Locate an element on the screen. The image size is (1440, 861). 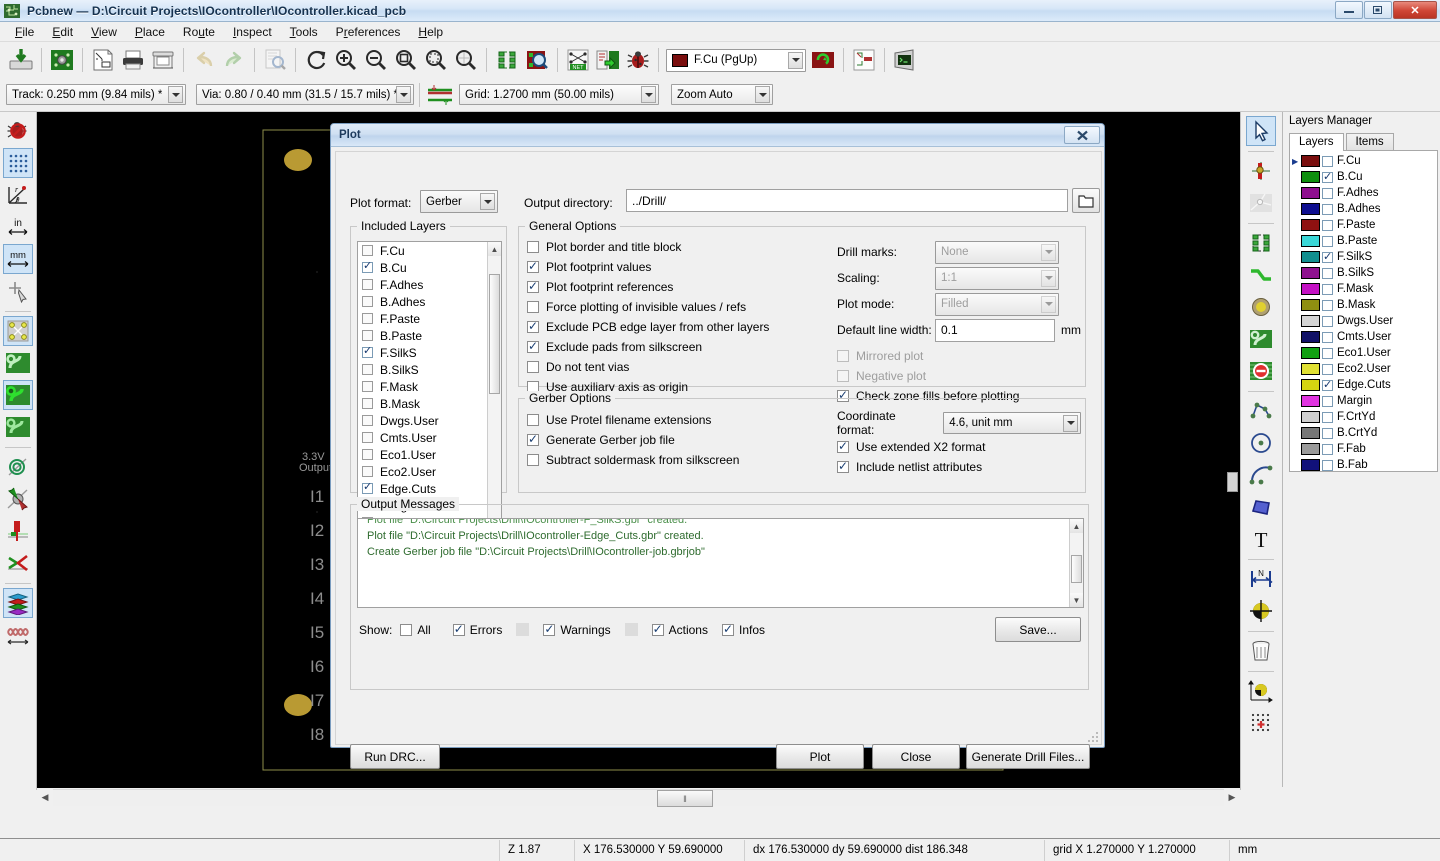
general-option: Exclude pads from silkscreen is located at coordinates (677, 347).